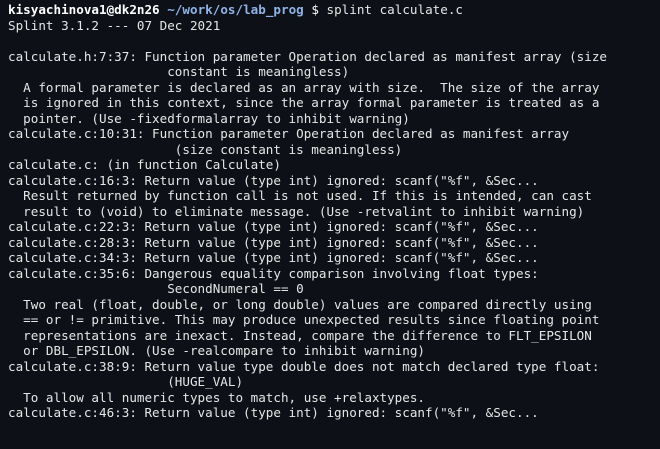  I want to click on output-line: SecondNumeral == 0, so click(156, 288).